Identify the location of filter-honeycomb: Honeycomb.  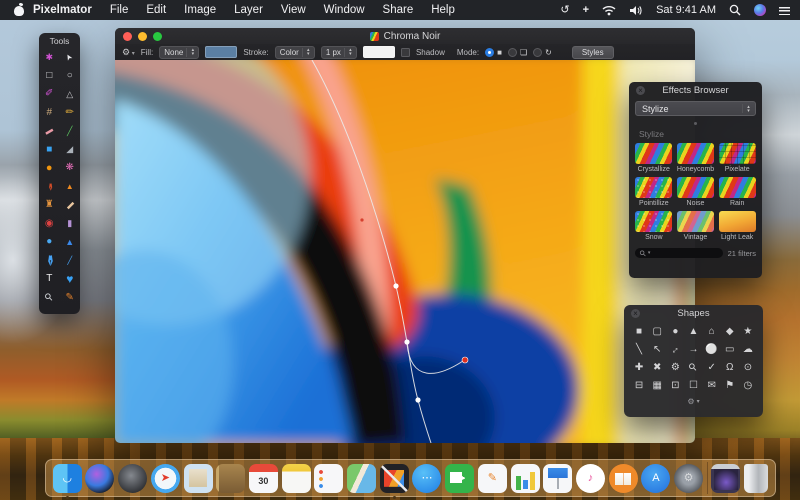
(696, 158).